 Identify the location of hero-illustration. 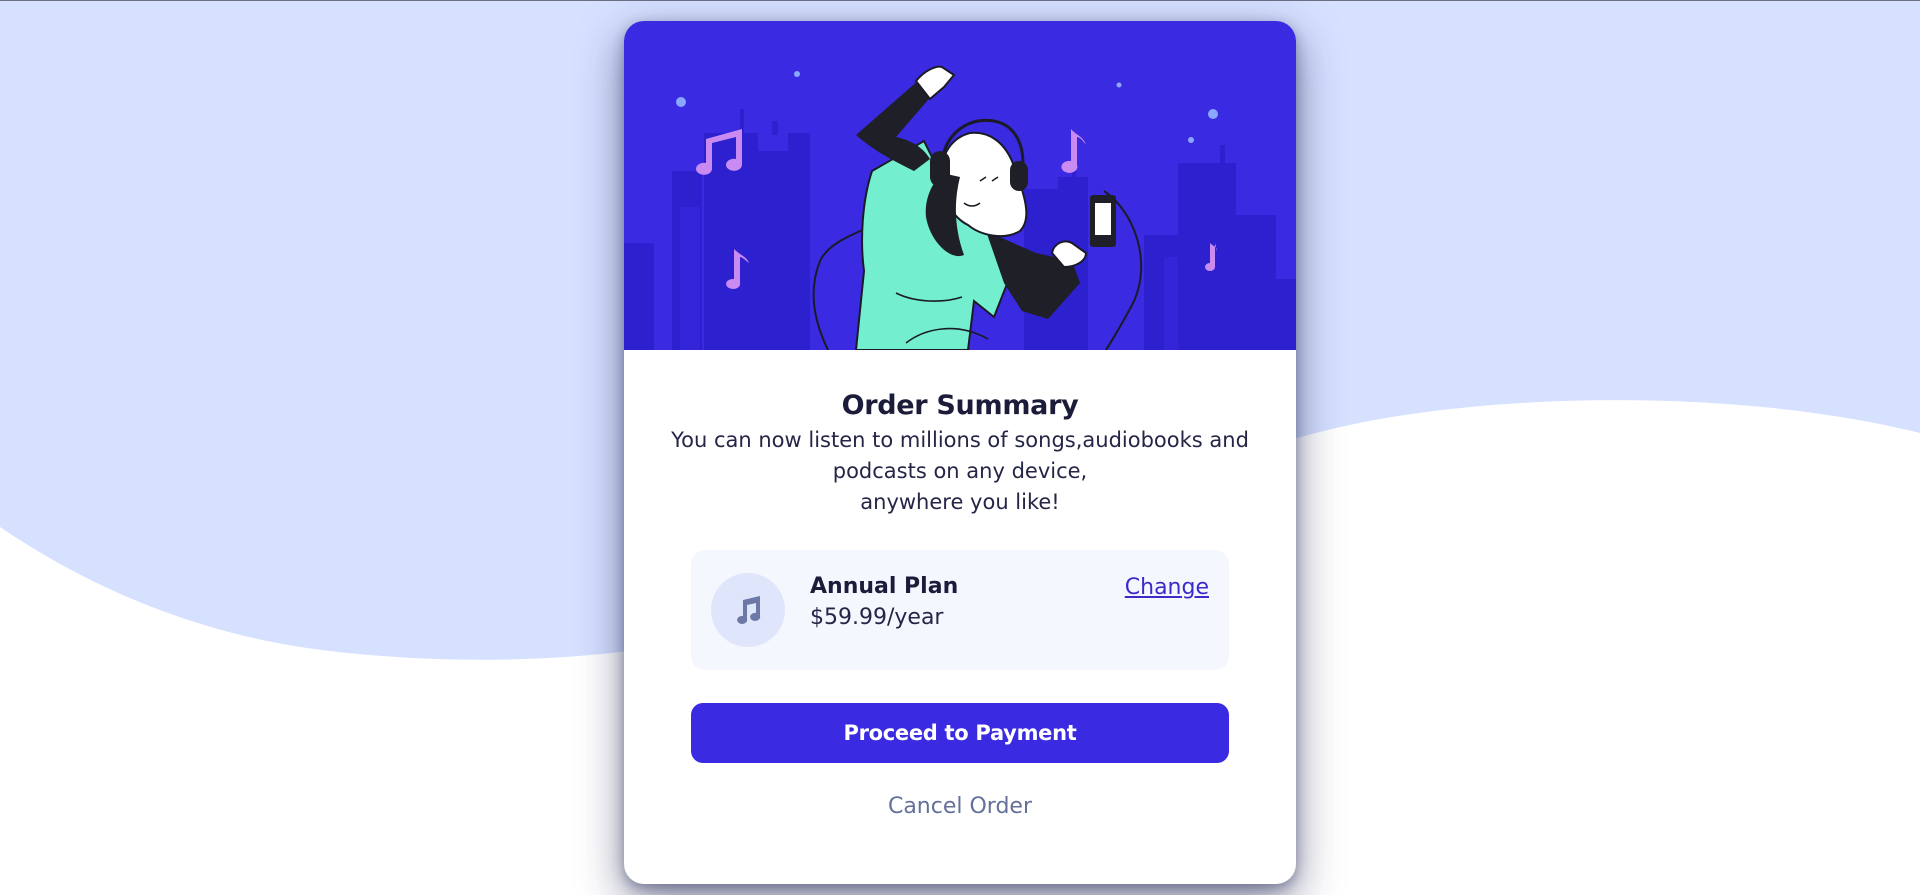
(960, 185).